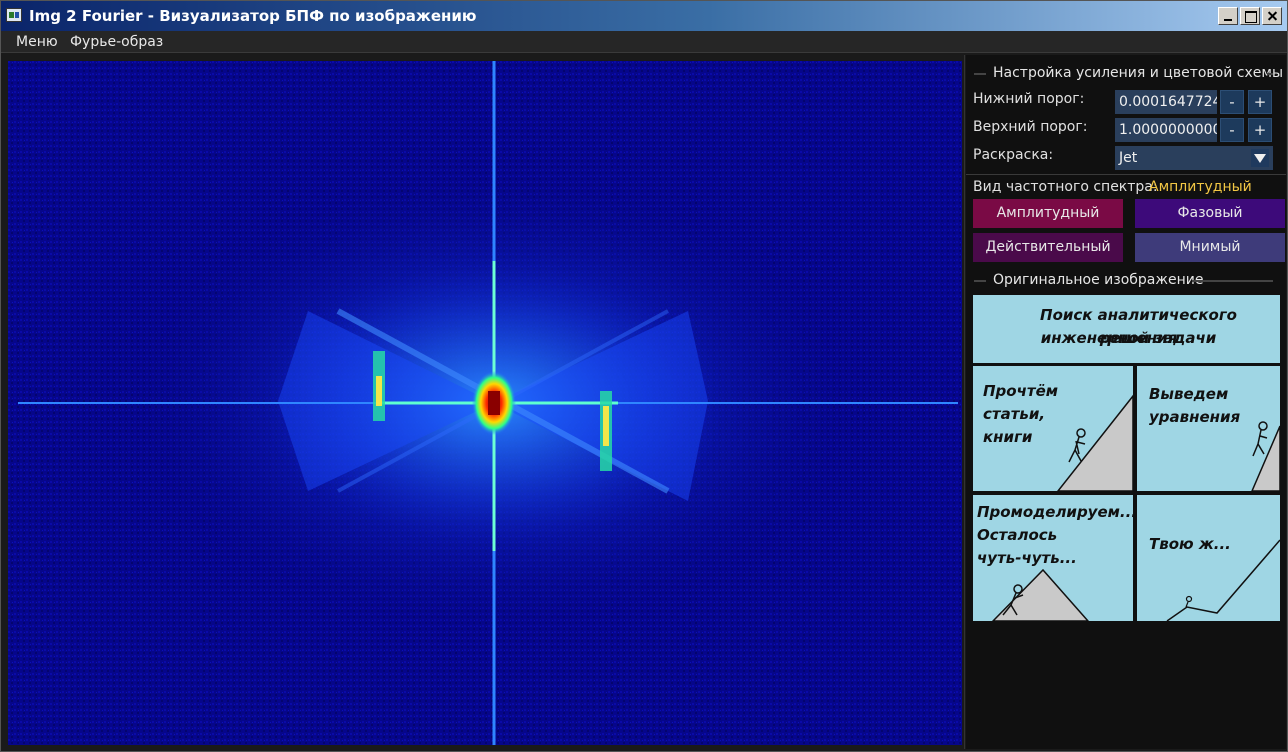  What do you see at coordinates (37, 42) in the screenshot?
I see `menu-item-menu: Меню` at bounding box center [37, 42].